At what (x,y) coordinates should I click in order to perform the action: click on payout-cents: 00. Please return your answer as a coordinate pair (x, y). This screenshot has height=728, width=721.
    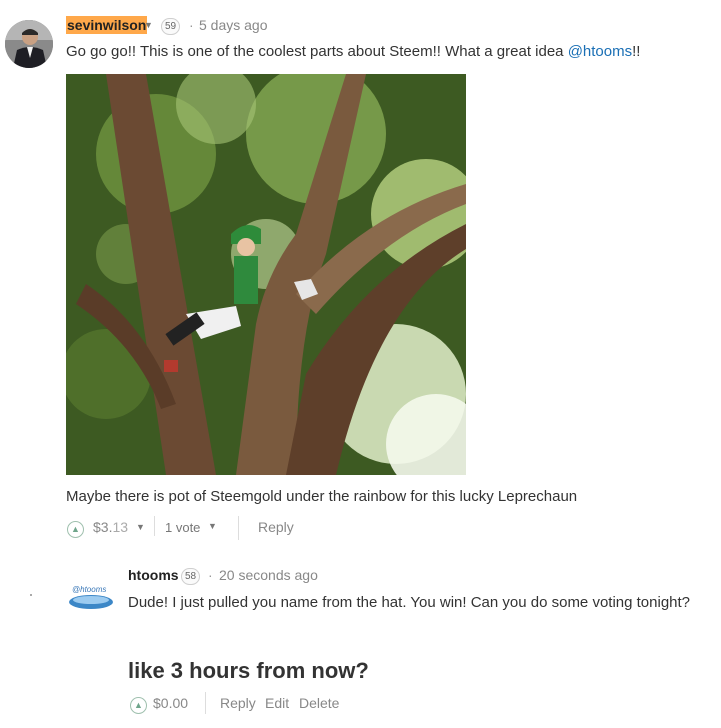
    Looking at the image, I should click on (180, 703).